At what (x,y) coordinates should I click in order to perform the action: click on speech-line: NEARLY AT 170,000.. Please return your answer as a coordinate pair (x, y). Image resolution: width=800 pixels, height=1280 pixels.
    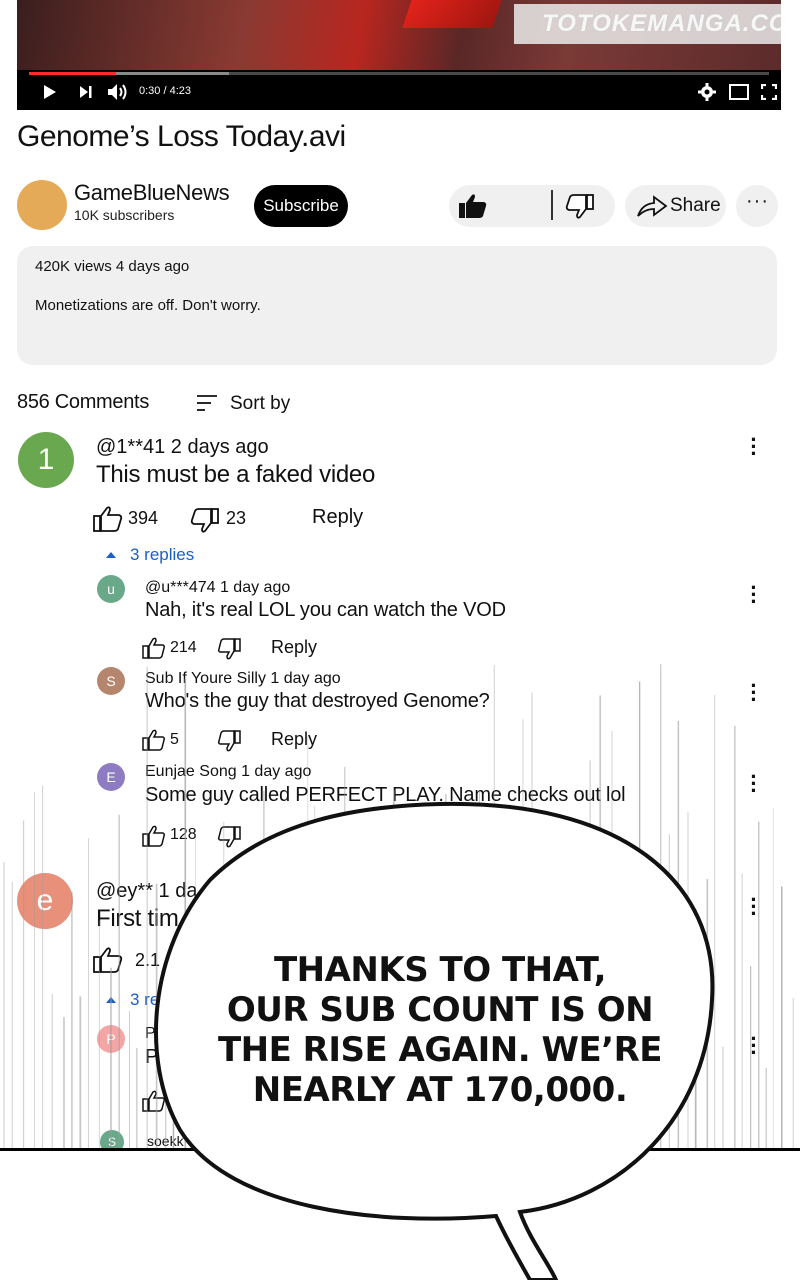
    Looking at the image, I should click on (440, 1090).